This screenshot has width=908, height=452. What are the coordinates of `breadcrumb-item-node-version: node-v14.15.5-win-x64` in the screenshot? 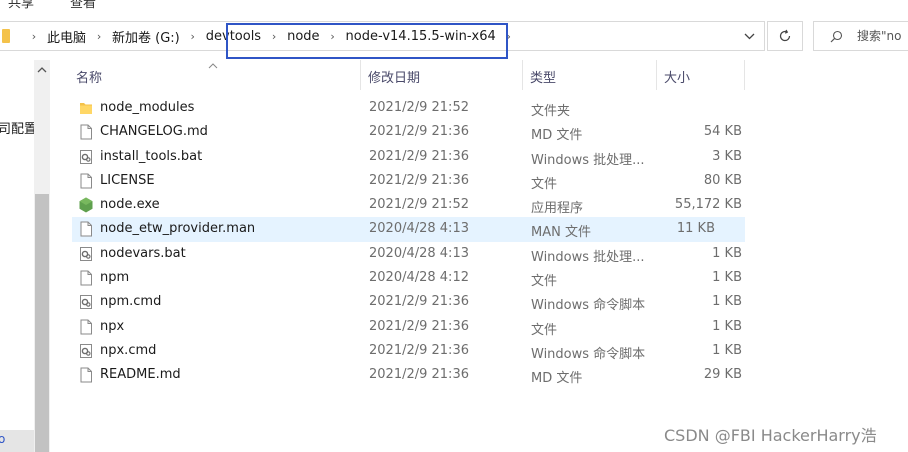 It's located at (421, 36).